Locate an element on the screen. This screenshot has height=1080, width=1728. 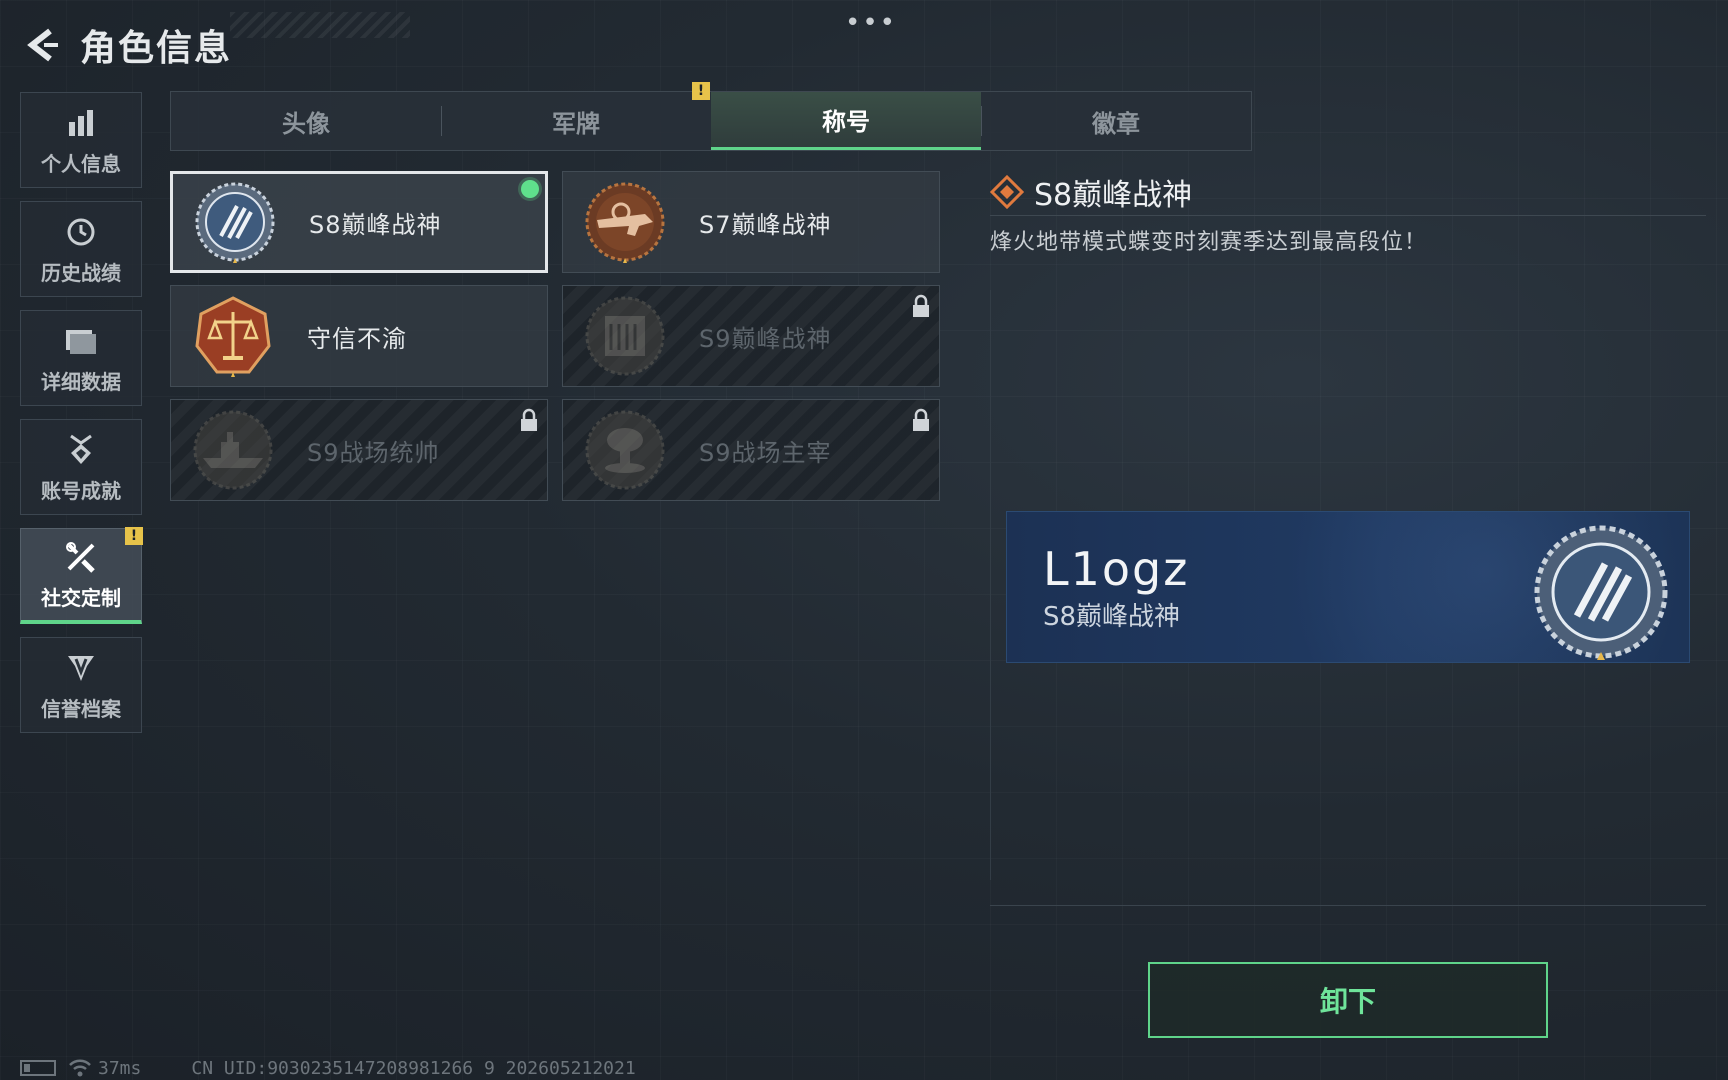
title-grid: S8巅峰战神 S7巅峰战神 守信不渝 S9巅峰战神 S9战场统帅 S9战场主宰 is located at coordinates (555, 336).